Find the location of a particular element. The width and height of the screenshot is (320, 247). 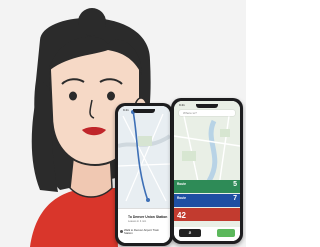

phone-right: 9:41 Where to? Route 5 Route 7 42 Ƨ is located at coordinates (207, 171).